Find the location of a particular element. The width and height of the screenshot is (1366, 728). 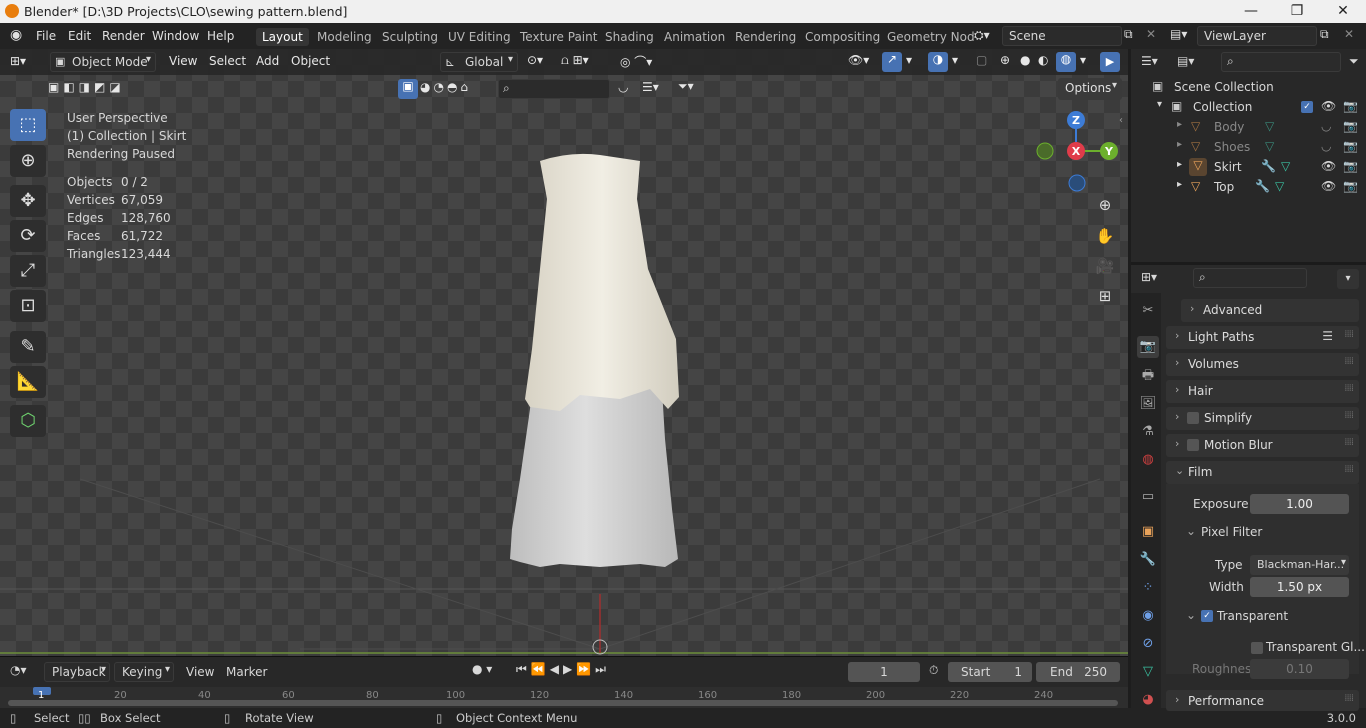

shading-rendered-icon: ◍ is located at coordinates (1066, 62).